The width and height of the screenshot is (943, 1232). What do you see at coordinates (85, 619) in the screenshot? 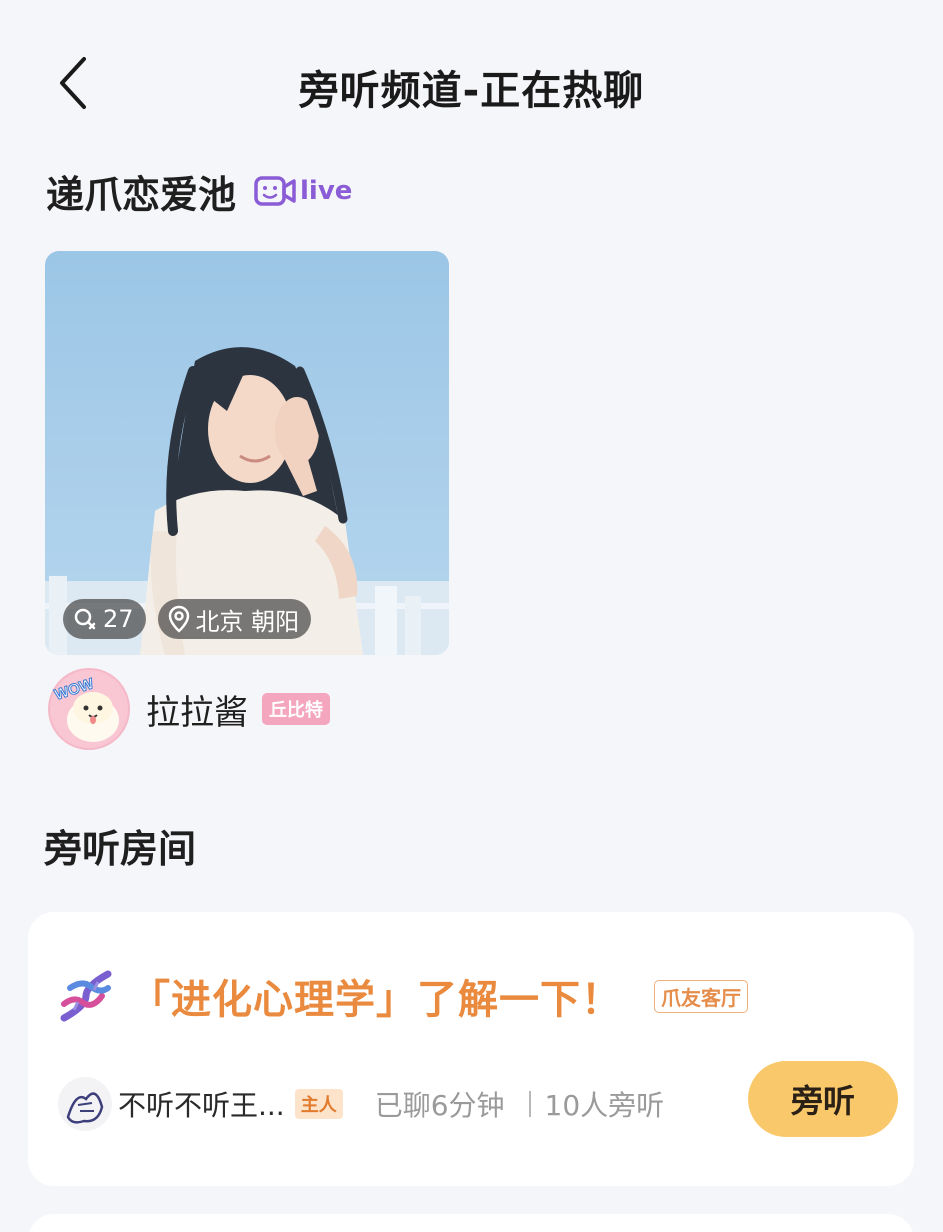
I see `search-age-icon` at bounding box center [85, 619].